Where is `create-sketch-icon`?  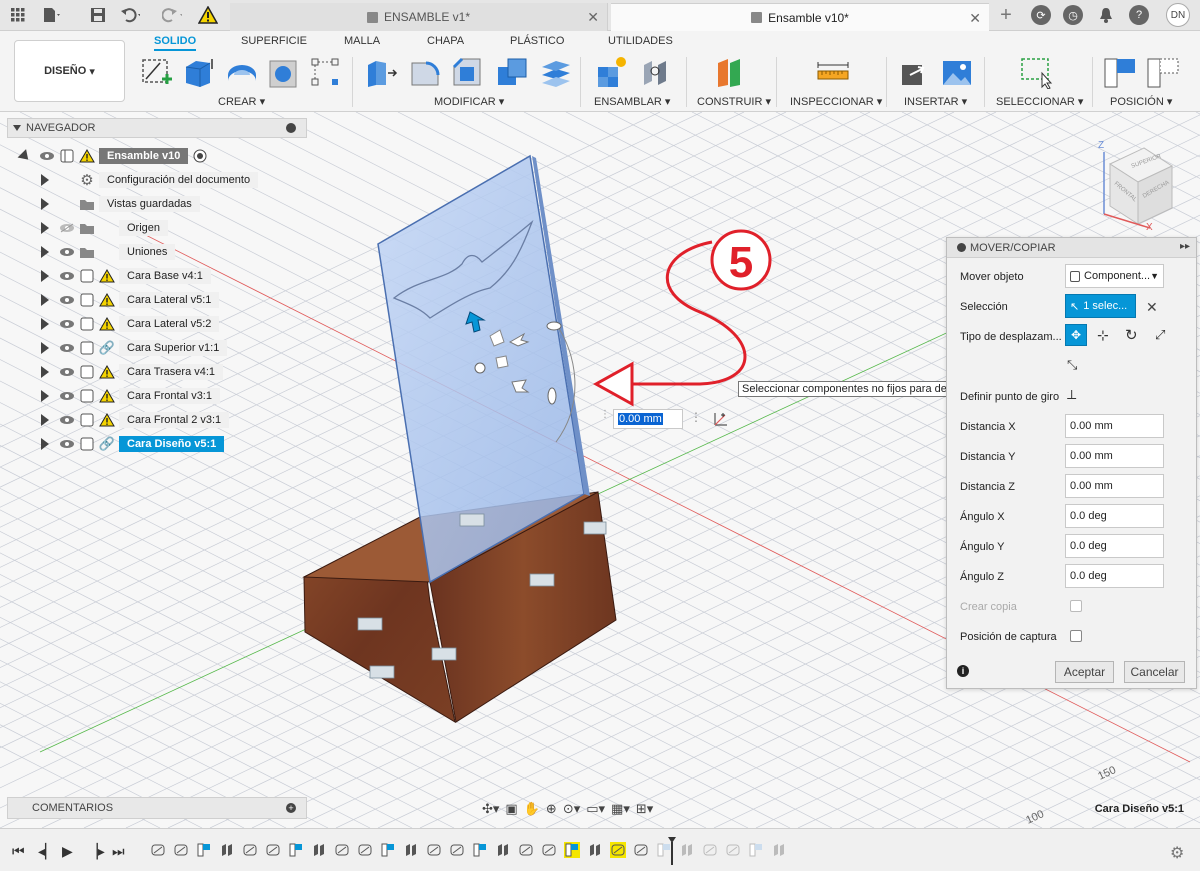 create-sketch-icon is located at coordinates (157, 72).